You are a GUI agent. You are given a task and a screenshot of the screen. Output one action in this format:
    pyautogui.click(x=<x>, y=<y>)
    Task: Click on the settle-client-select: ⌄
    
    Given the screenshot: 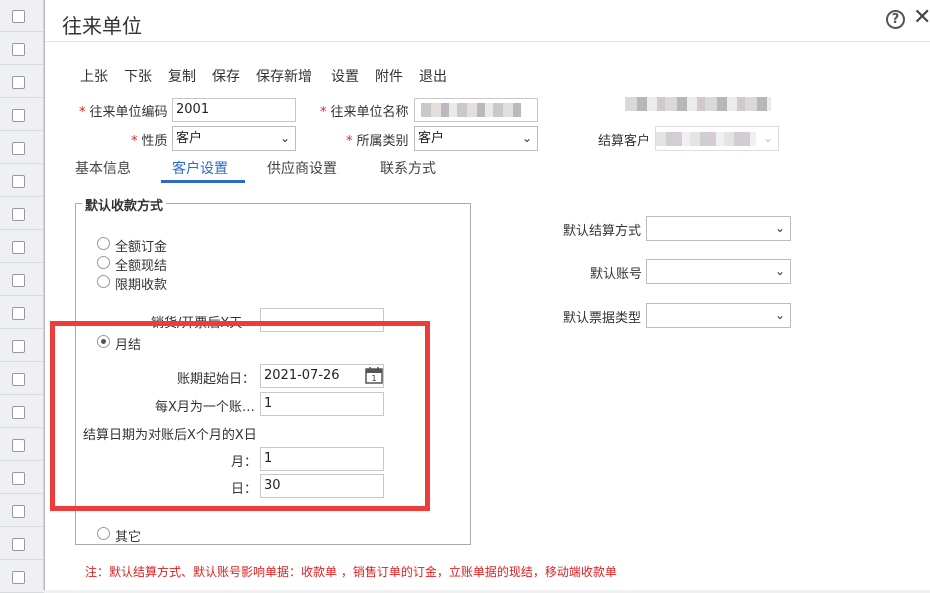 What is the action you would take?
    pyautogui.click(x=717, y=138)
    